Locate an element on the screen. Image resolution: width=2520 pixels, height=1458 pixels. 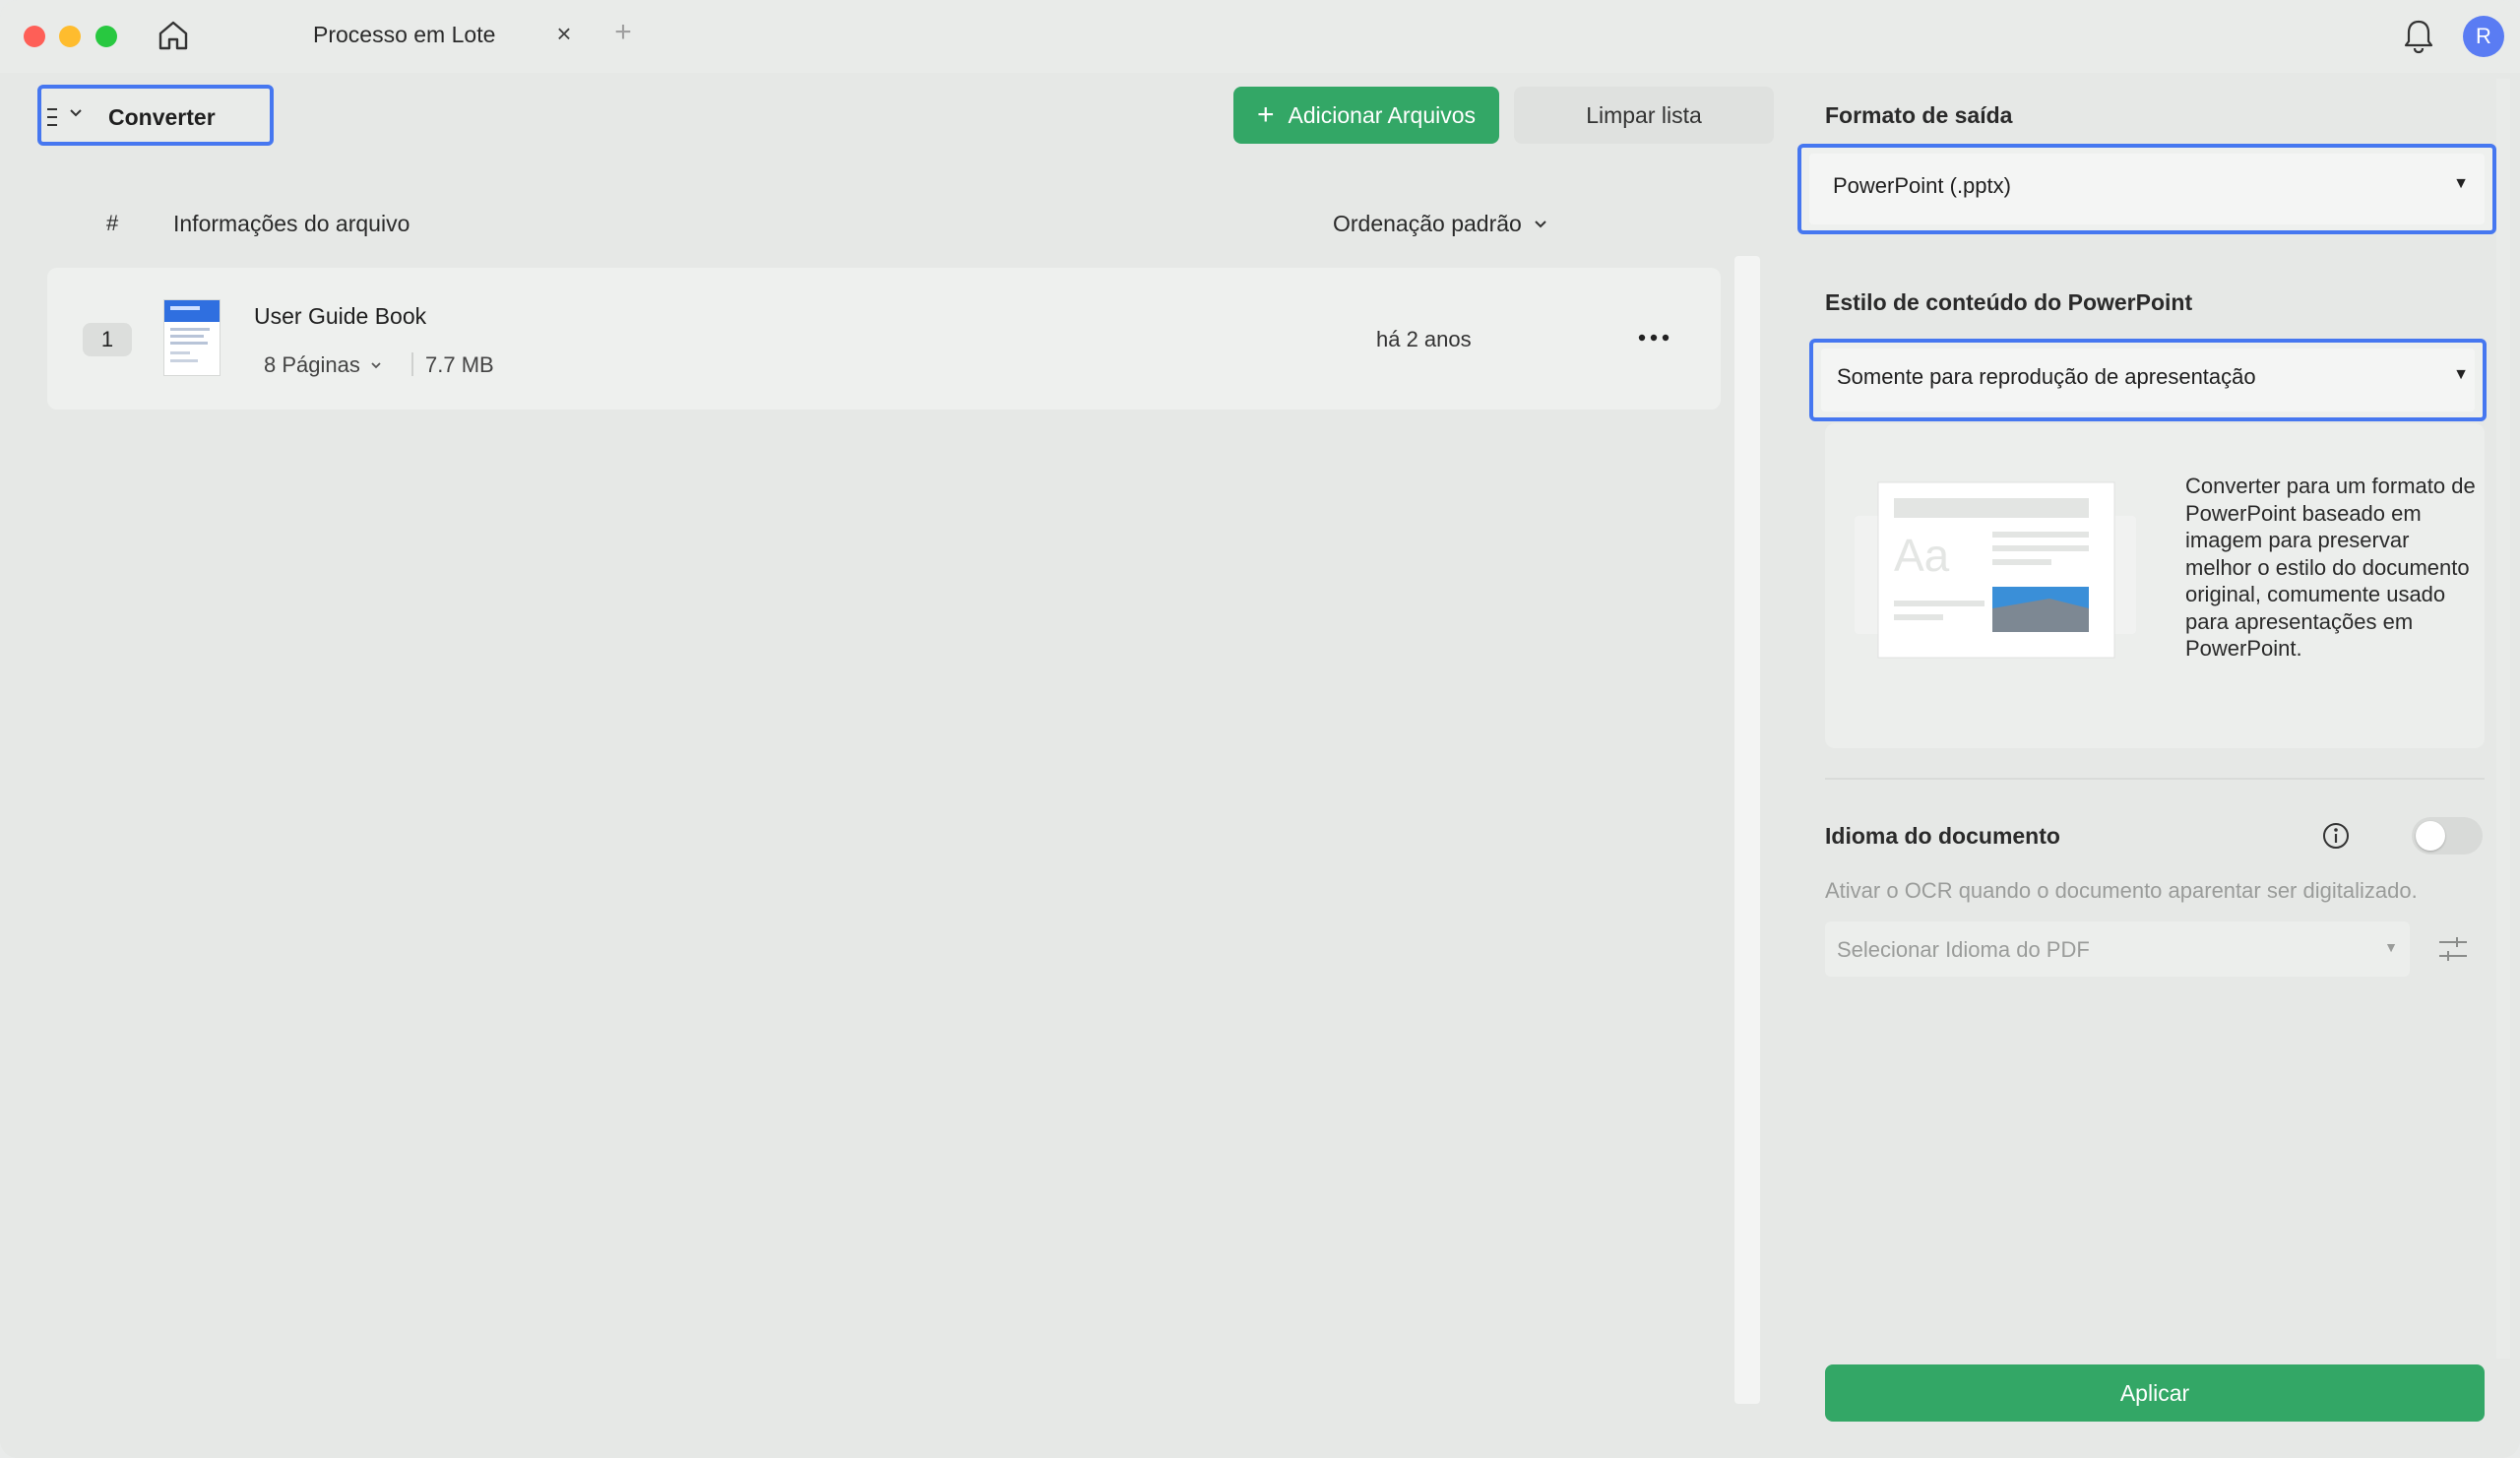
toggle-knob is located at coordinates (2430, 836).